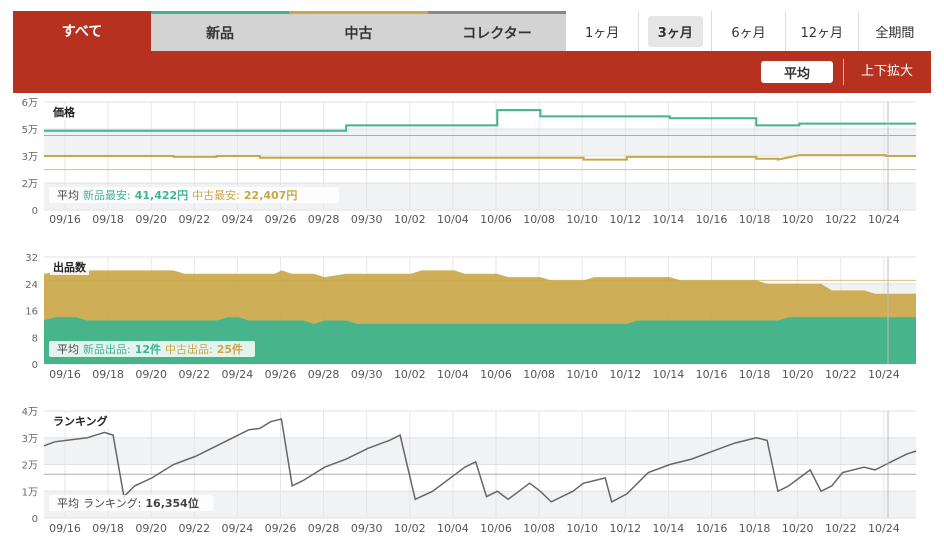 The height and width of the screenshot is (554, 944). I want to click on period-12m: 12ヶ月, so click(821, 31).